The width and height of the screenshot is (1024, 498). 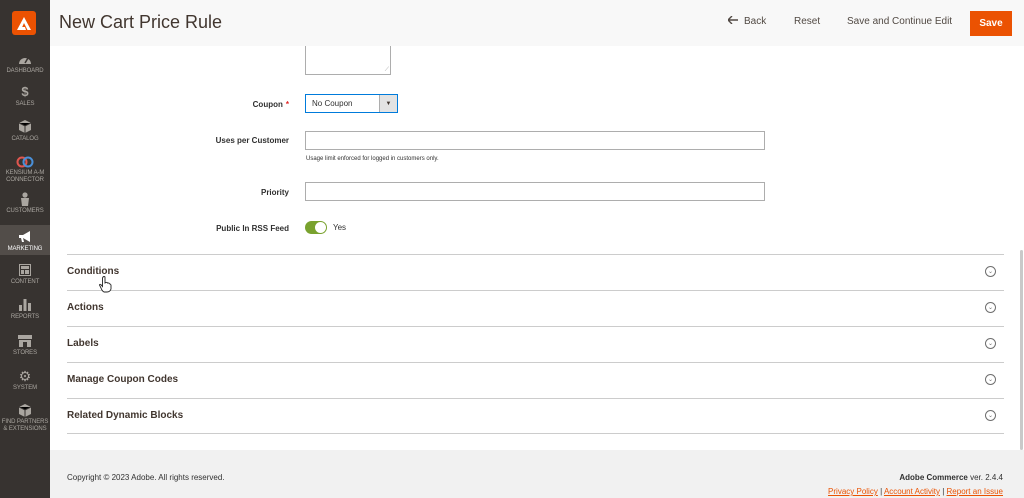 I want to click on report-issue-link: Report an Issue, so click(x=975, y=491).